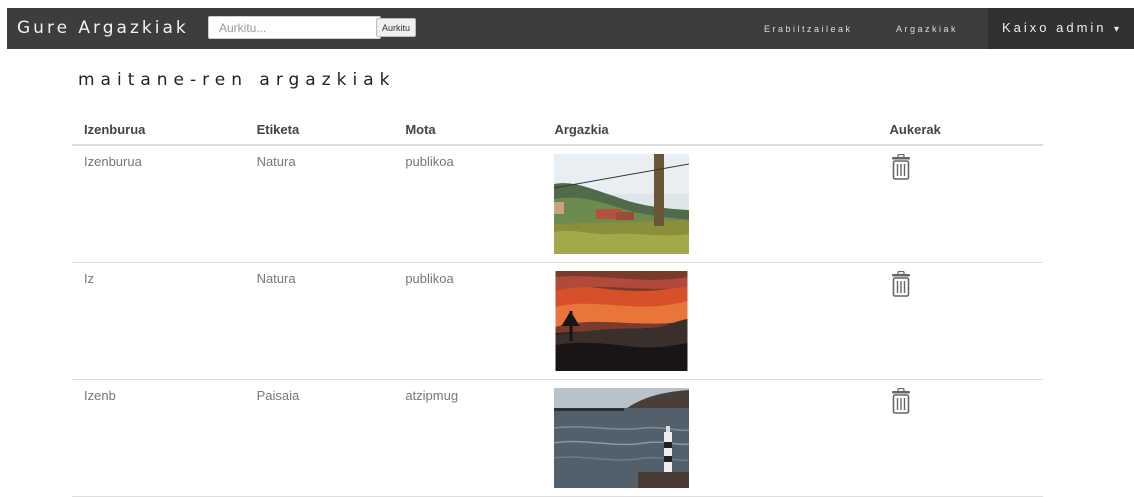  What do you see at coordinates (927, 29) in the screenshot?
I see `nav-link-photos: Argazkiak` at bounding box center [927, 29].